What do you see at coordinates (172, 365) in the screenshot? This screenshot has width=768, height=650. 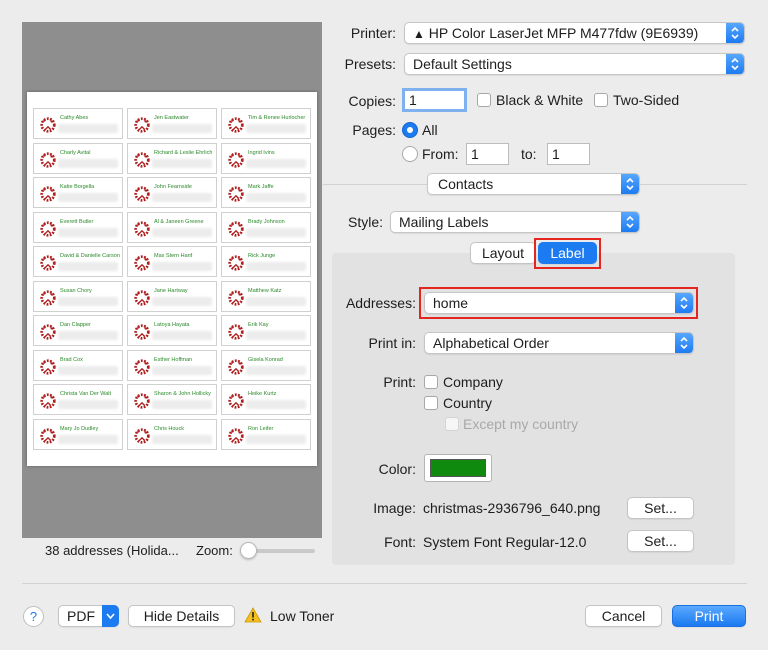 I see `preview-label: Esther Hoffman` at bounding box center [172, 365].